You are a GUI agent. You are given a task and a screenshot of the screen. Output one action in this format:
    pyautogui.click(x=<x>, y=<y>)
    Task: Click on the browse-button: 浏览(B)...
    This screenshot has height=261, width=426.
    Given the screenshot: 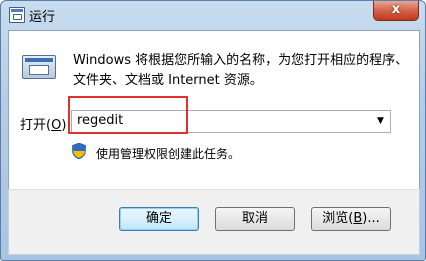 What is the action you would take?
    pyautogui.click(x=351, y=219)
    